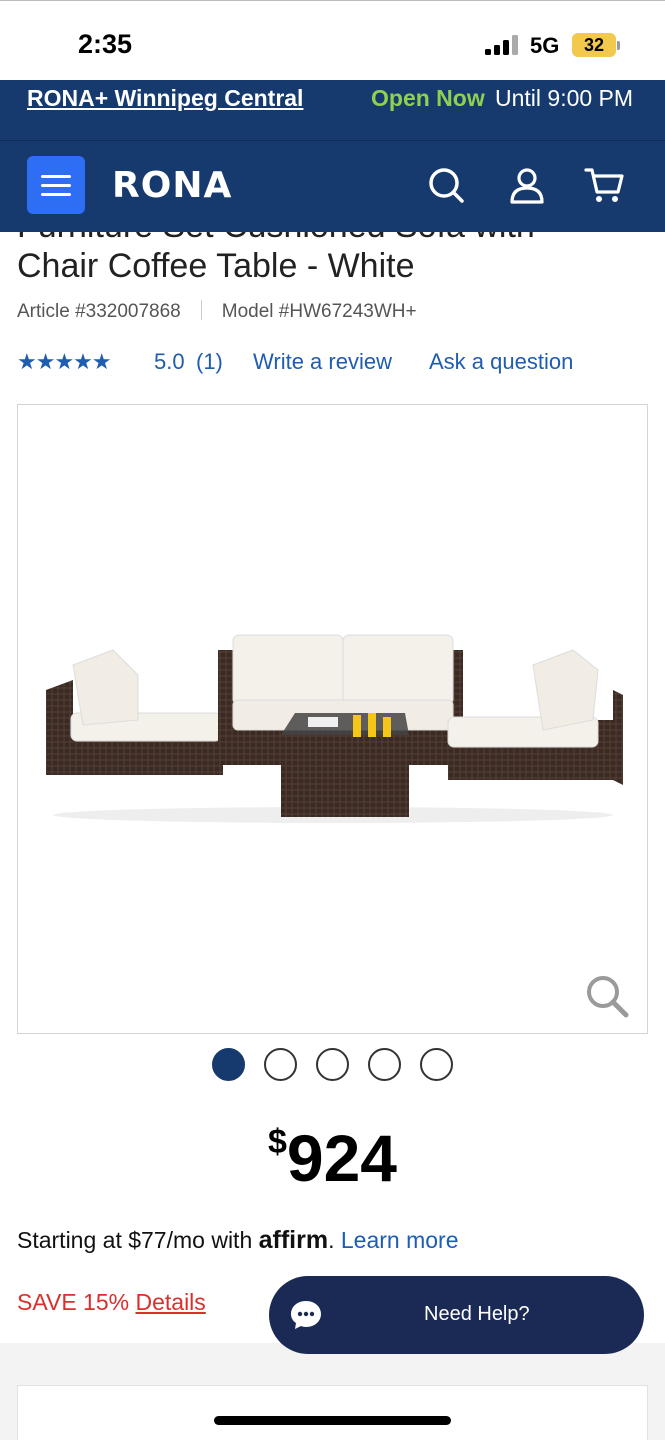  Describe the element at coordinates (446, 185) in the screenshot. I see `search-icon` at that location.